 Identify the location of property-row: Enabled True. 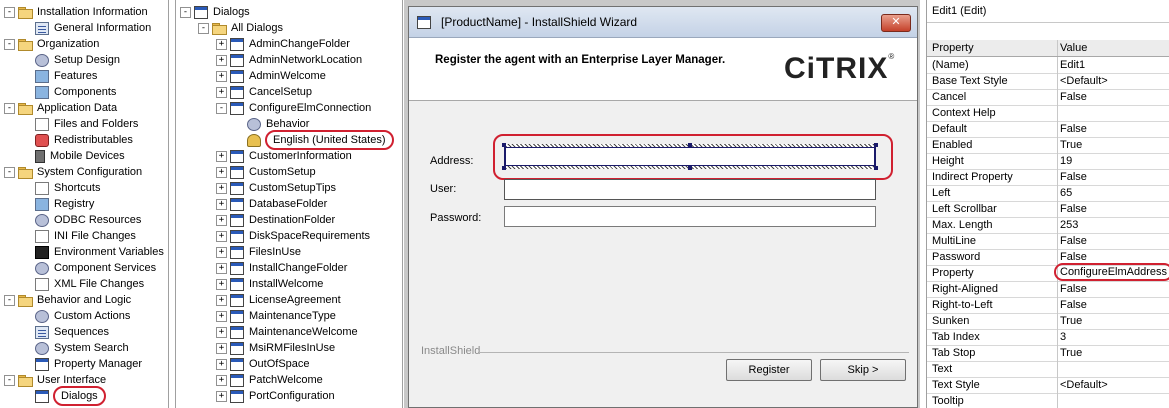
(1048, 145).